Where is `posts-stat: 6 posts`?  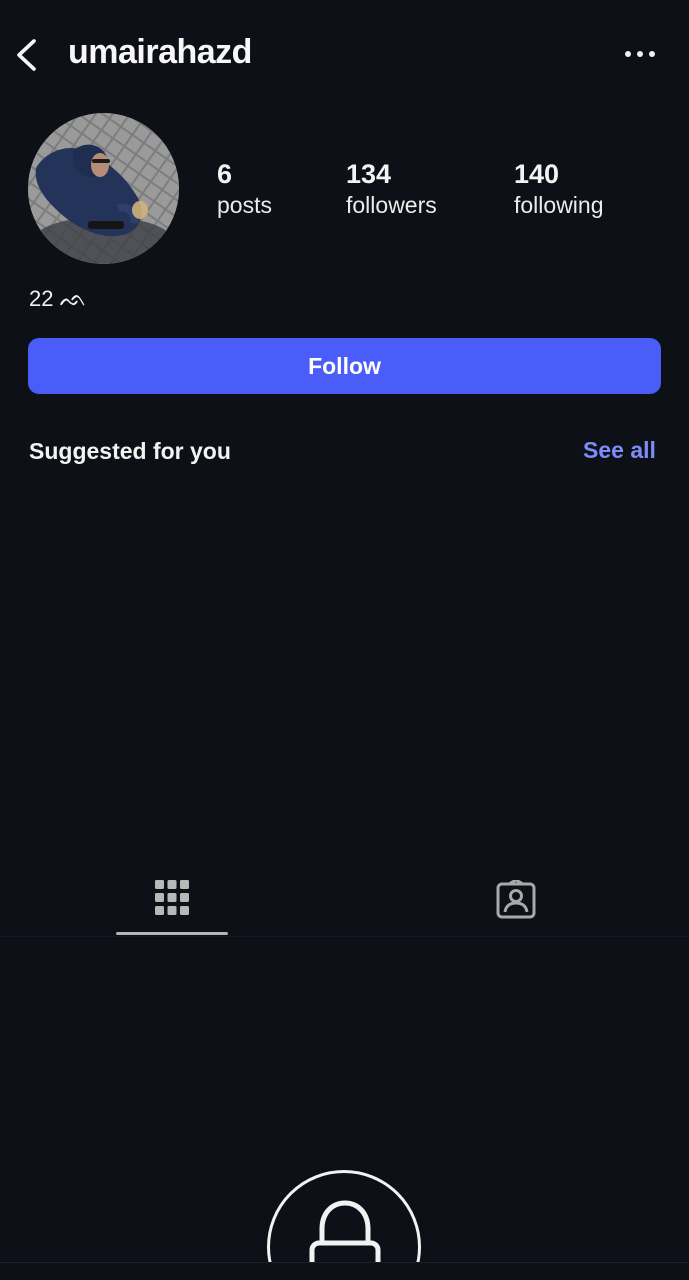 posts-stat: 6 posts is located at coordinates (244, 189).